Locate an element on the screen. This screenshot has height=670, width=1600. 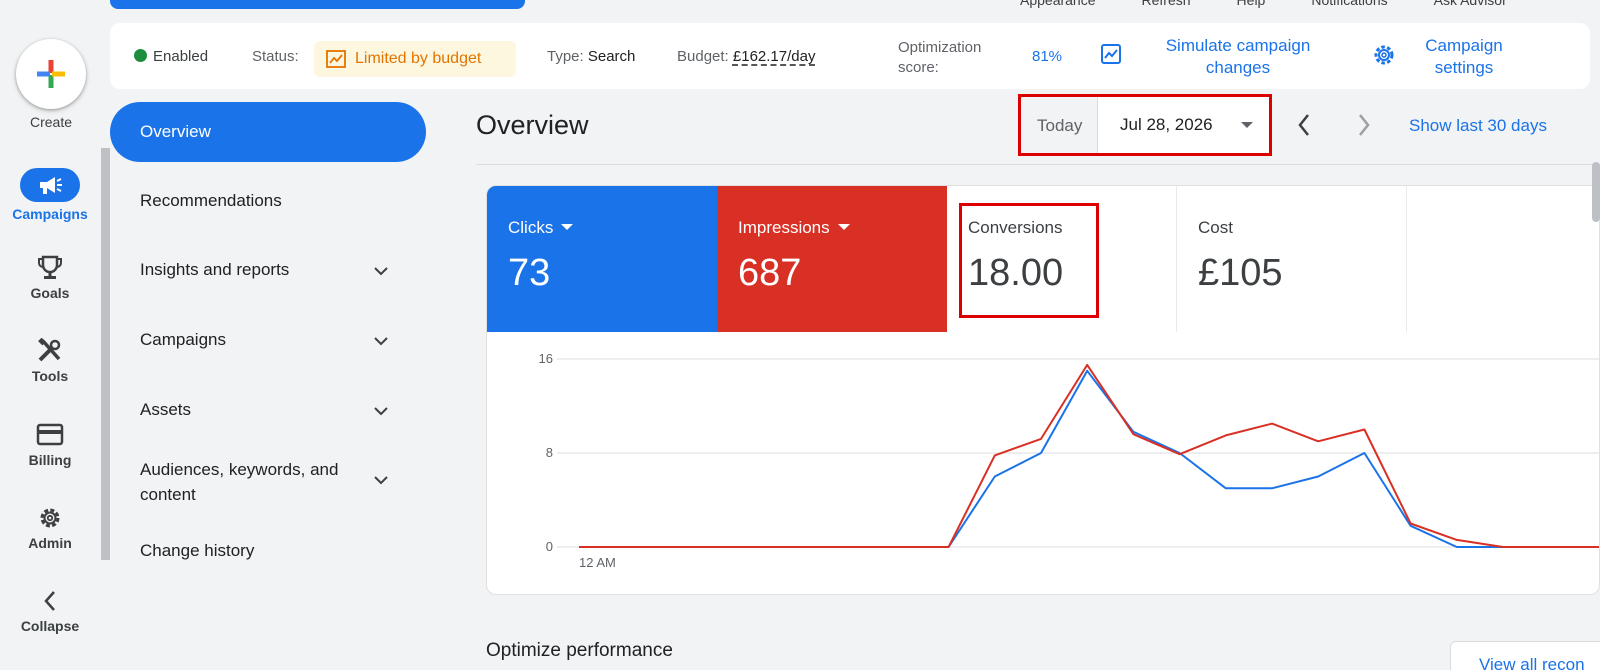
settings-line1: Campaign is located at coordinates (1464, 45).